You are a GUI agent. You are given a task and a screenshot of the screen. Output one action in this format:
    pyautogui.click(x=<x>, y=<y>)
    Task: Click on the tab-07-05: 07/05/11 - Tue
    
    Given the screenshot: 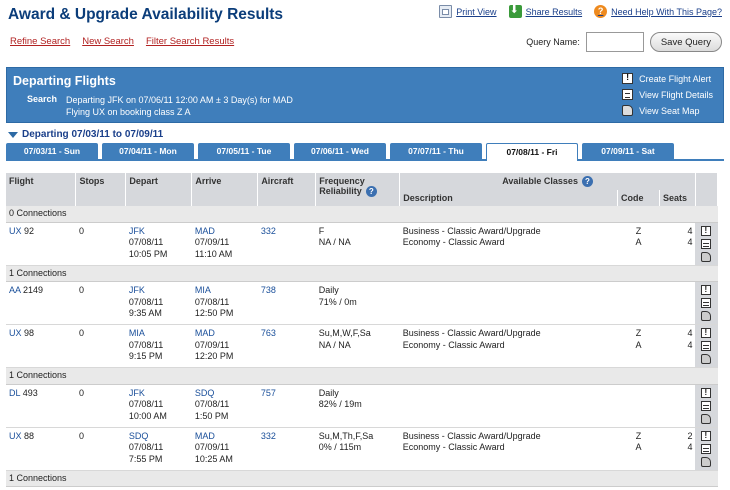 What is the action you would take?
    pyautogui.click(x=244, y=151)
    